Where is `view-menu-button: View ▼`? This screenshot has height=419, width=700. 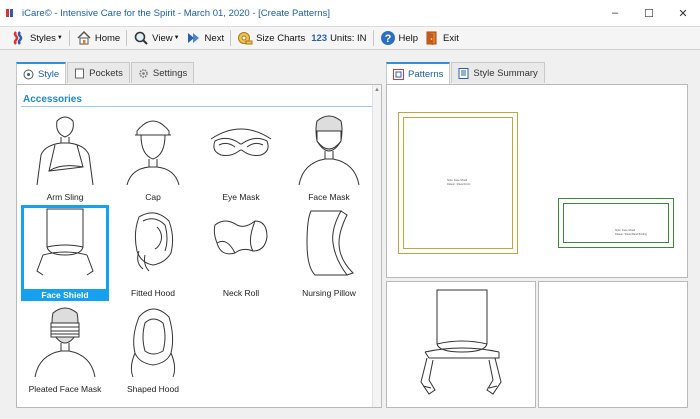
view-menu-button: View ▼ is located at coordinates (156, 38).